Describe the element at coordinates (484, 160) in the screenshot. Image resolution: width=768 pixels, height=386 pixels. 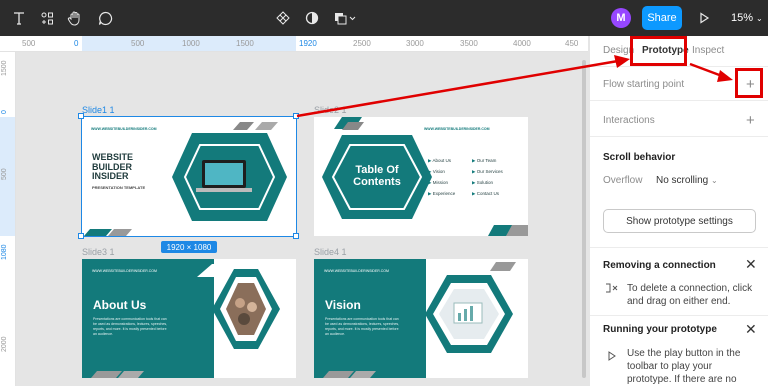
I see `toc-item: ▶ Our Team` at that location.